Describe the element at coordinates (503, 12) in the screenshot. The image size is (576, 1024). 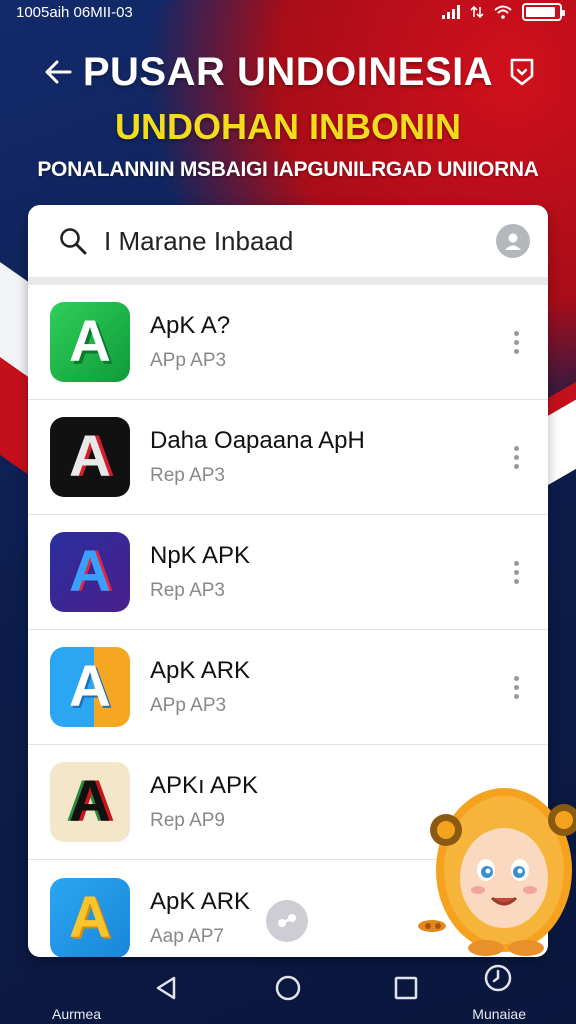
I see `wifi-icon` at that location.